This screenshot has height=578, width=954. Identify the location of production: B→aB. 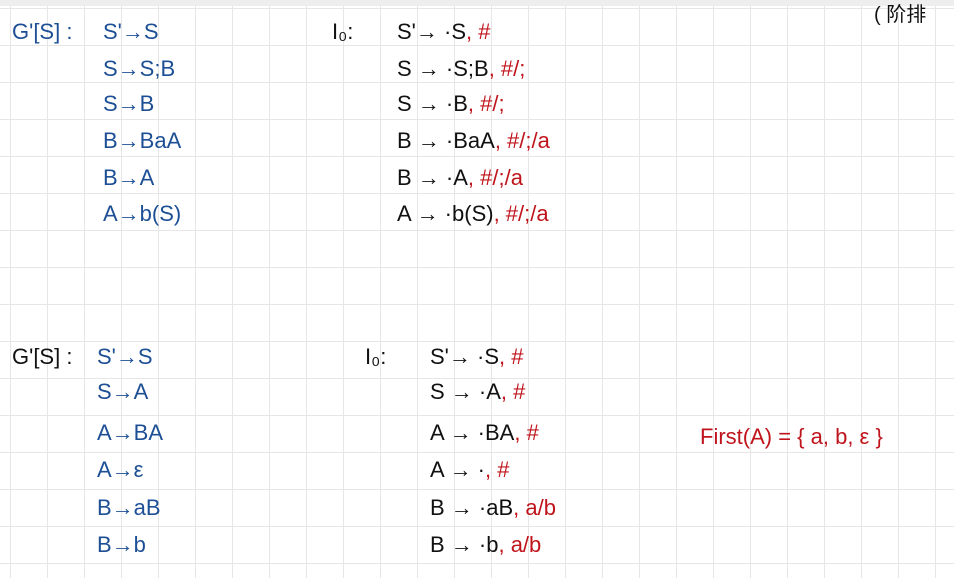
(129, 507).